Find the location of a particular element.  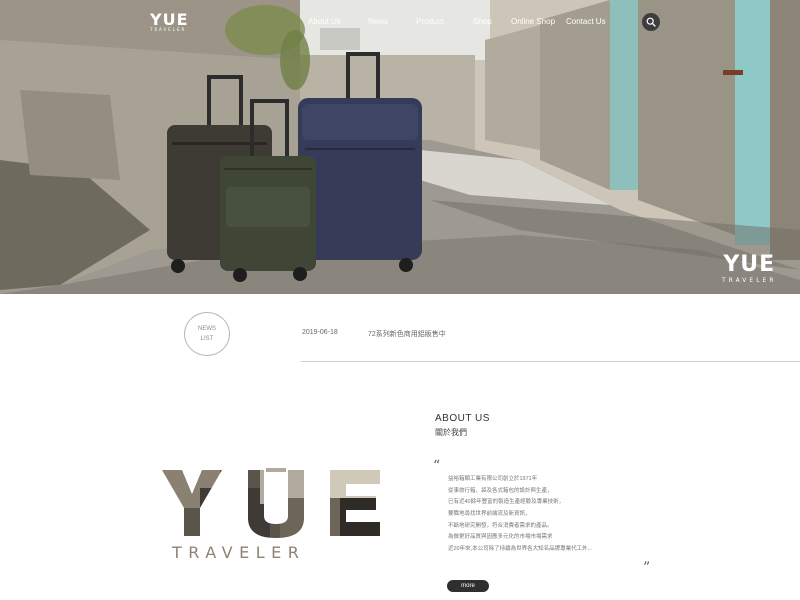

about-subheading: 關於我們 is located at coordinates (451, 432).